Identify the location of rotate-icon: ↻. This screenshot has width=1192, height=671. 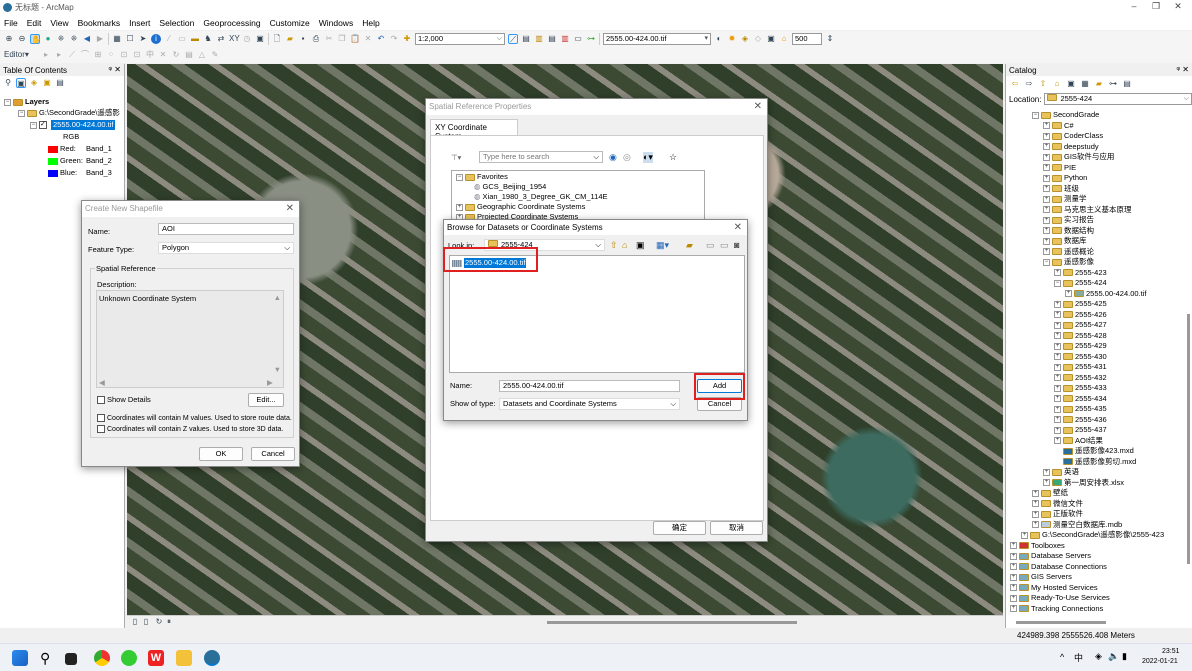
(176, 55).